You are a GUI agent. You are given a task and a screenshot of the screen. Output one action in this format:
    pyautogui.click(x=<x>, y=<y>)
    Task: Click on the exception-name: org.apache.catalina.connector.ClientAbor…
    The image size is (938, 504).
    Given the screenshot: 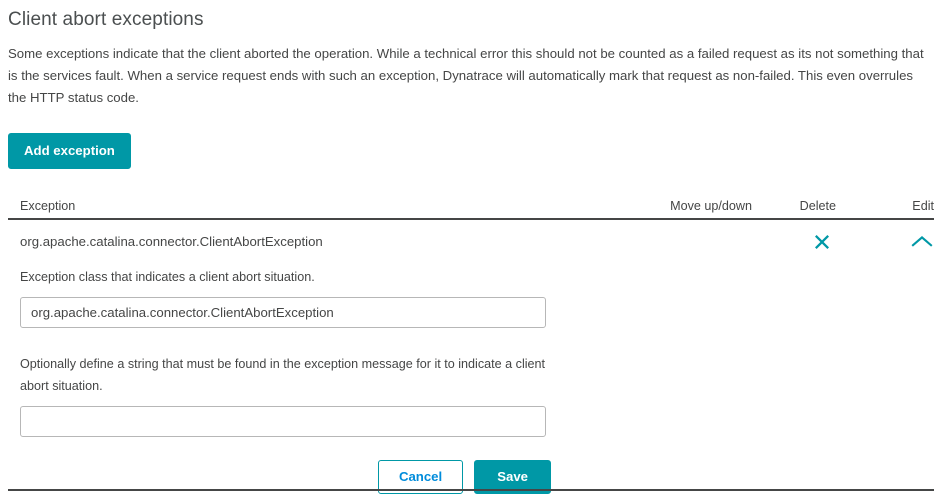 What is the action you would take?
    pyautogui.click(x=171, y=242)
    